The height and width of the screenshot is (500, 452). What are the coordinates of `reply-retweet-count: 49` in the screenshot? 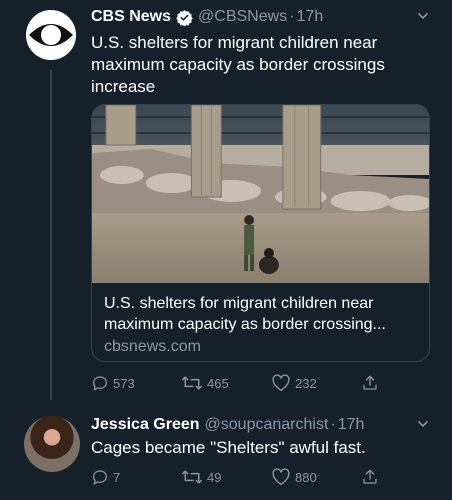 It's located at (214, 477).